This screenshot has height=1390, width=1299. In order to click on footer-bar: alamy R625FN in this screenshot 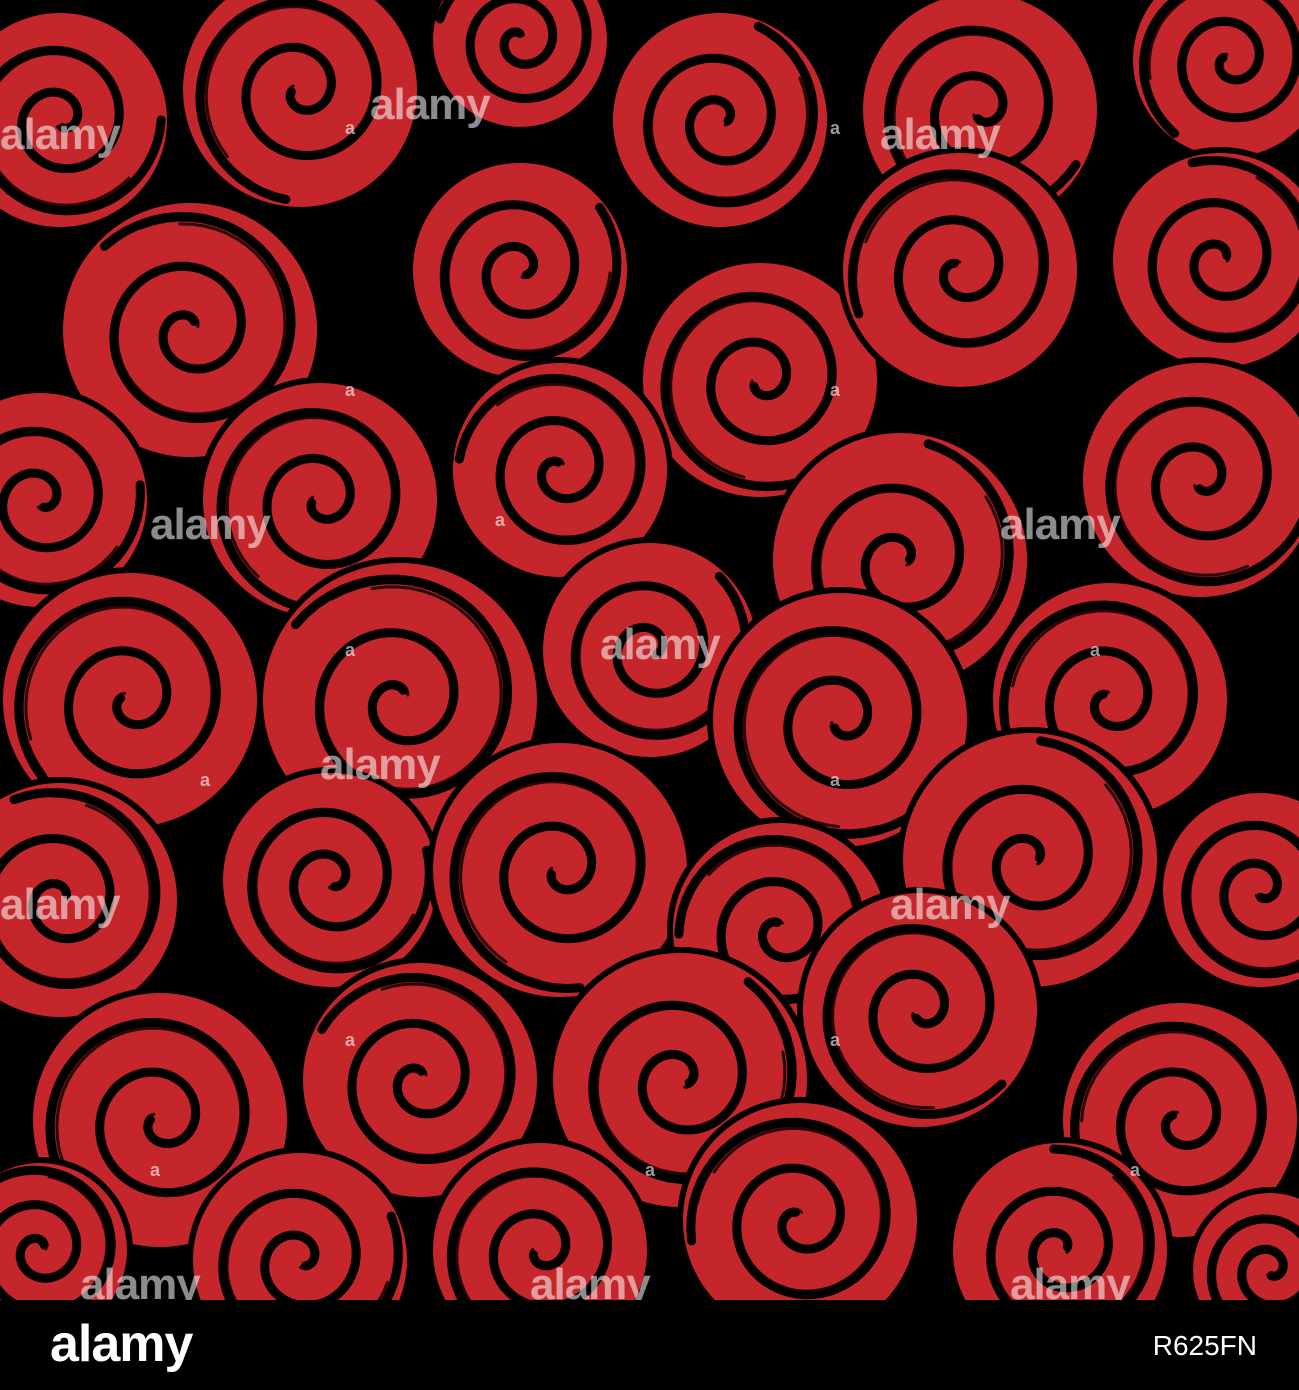, I will do `click(649, 1345)`.